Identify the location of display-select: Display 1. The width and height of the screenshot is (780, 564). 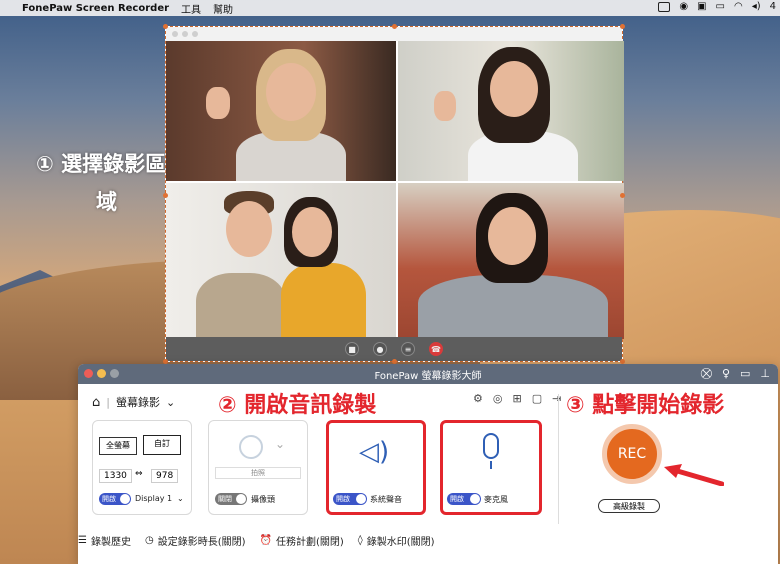
(153, 498).